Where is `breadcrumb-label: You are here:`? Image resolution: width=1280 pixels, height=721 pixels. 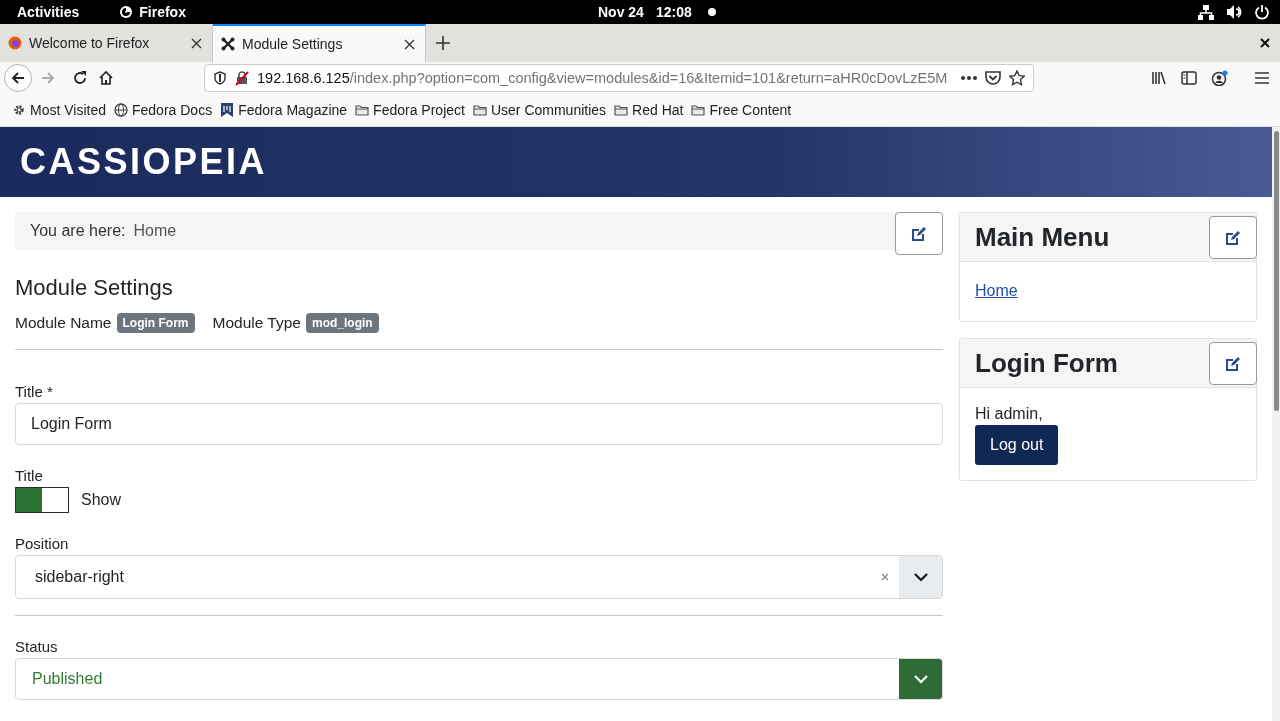 breadcrumb-label: You are here: is located at coordinates (78, 231).